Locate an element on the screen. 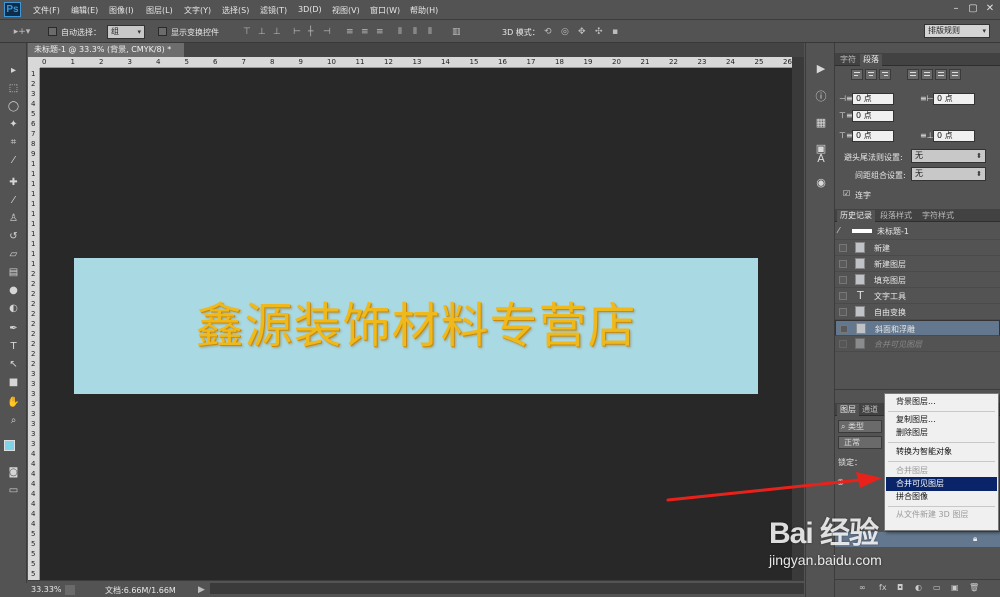  align-left-icon: ⊢ is located at coordinates (297, 32).